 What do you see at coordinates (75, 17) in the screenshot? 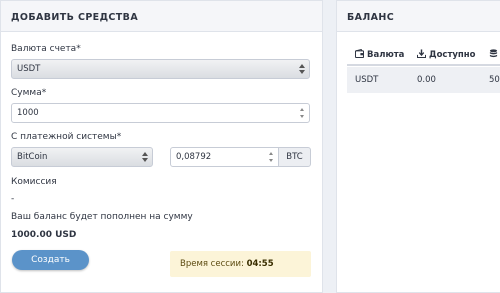
I see `add-funds-title: ДОБАВИТЬ СРЕДСТВА` at bounding box center [75, 17].